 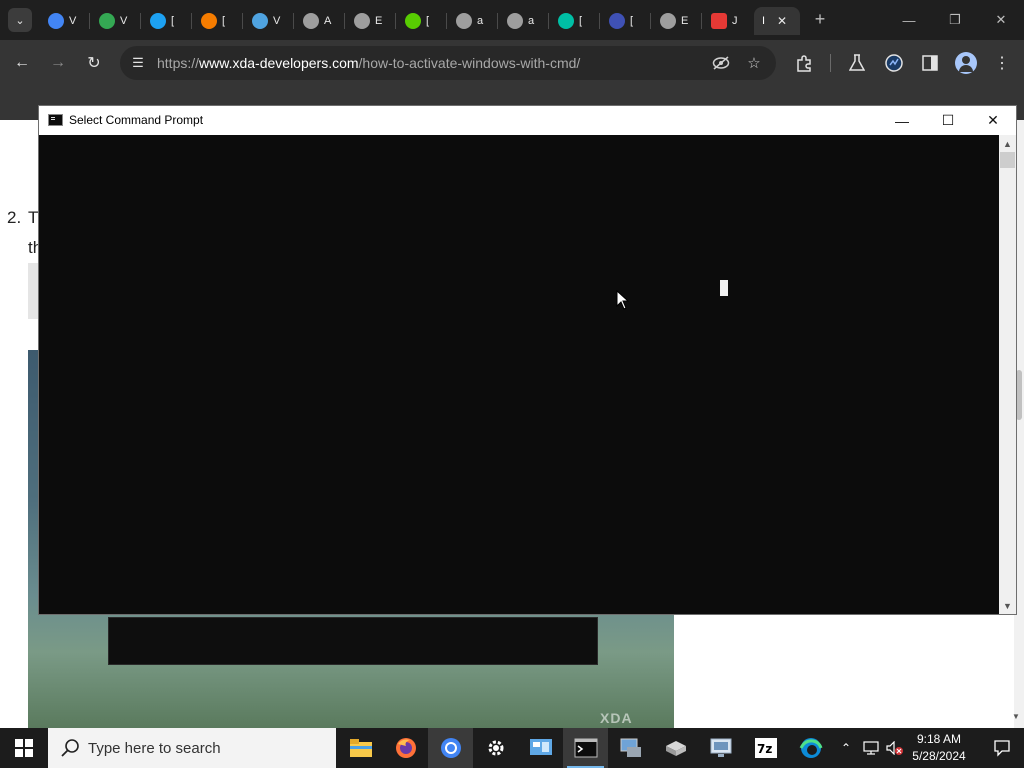 What do you see at coordinates (728, 21) in the screenshot?
I see `browser-tab: J` at bounding box center [728, 21].